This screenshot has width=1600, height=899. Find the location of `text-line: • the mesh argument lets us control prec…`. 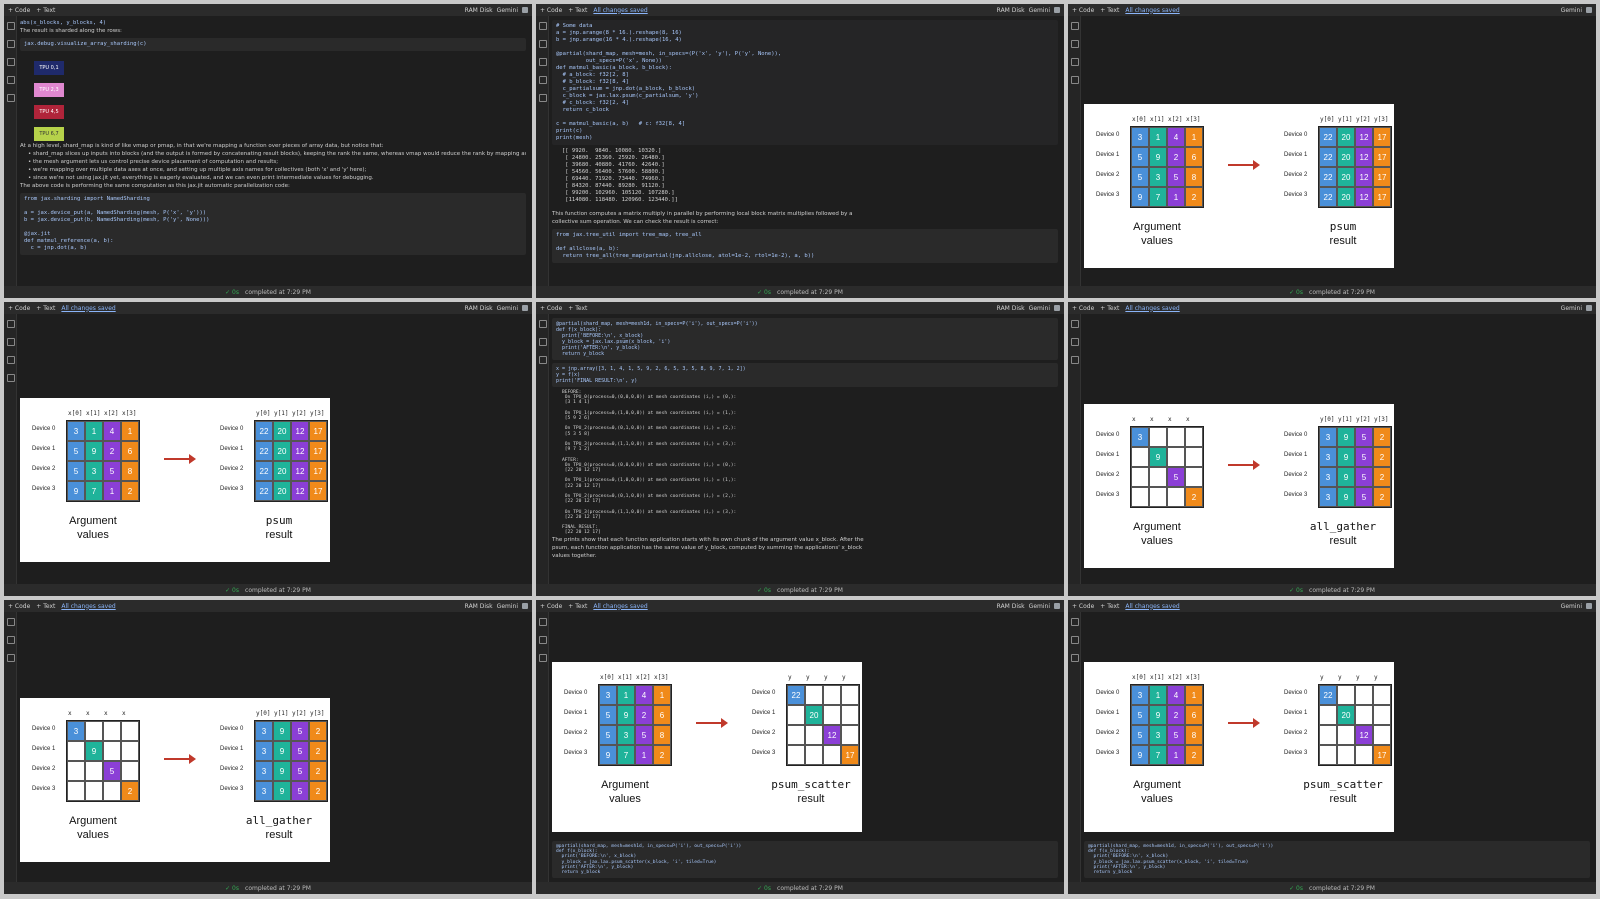

text-line: • the mesh argument lets us control prec… is located at coordinates (153, 162).